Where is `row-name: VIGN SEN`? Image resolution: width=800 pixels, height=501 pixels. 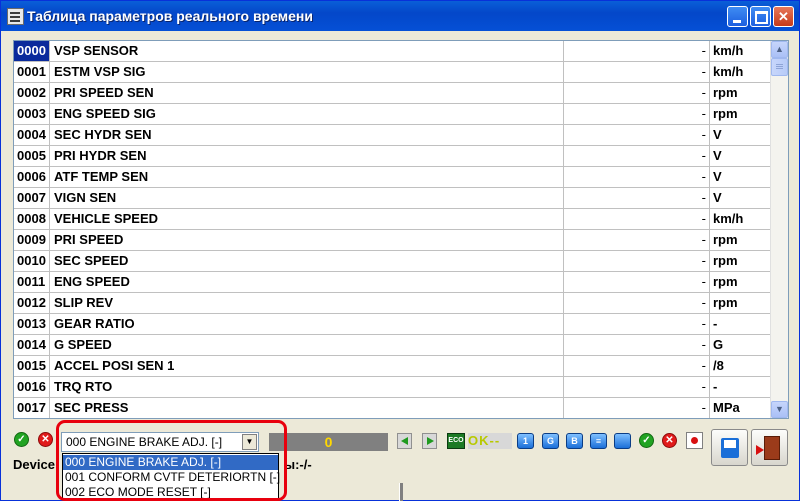
row-name: VIGN SEN is located at coordinates (307, 198).